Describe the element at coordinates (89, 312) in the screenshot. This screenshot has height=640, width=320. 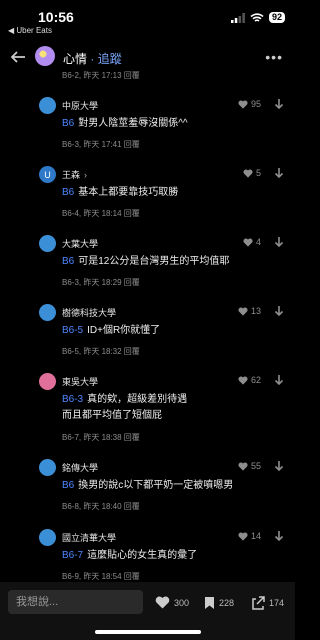
I see `comment-author: 樹德科技大學` at that location.